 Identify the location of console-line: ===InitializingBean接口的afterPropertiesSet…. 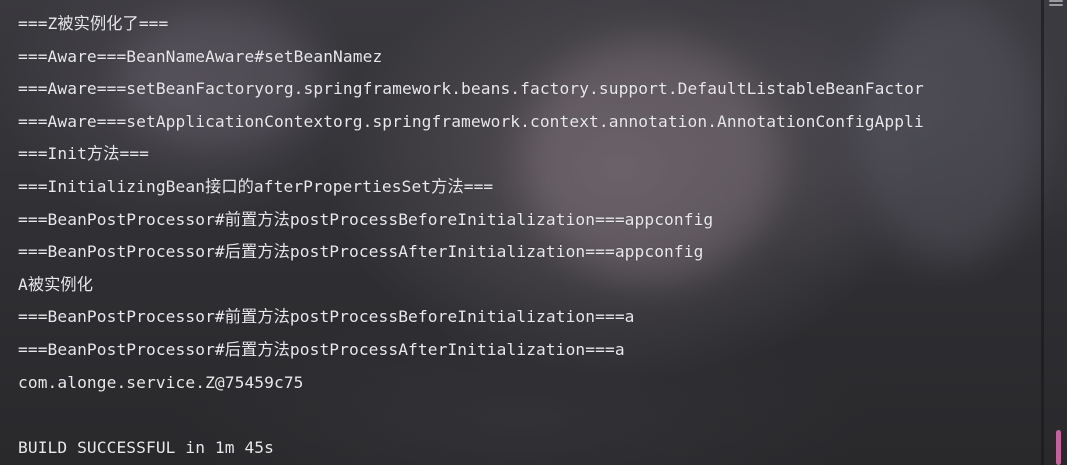
(256, 186).